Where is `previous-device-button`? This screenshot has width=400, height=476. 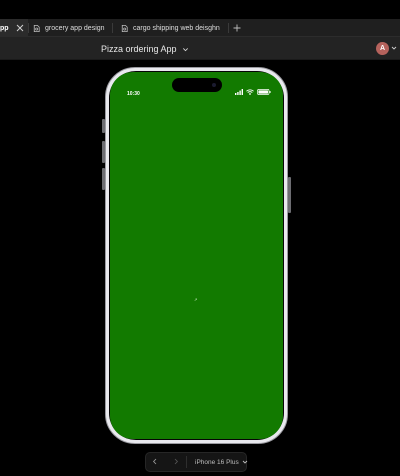 previous-device-button is located at coordinates (154, 461).